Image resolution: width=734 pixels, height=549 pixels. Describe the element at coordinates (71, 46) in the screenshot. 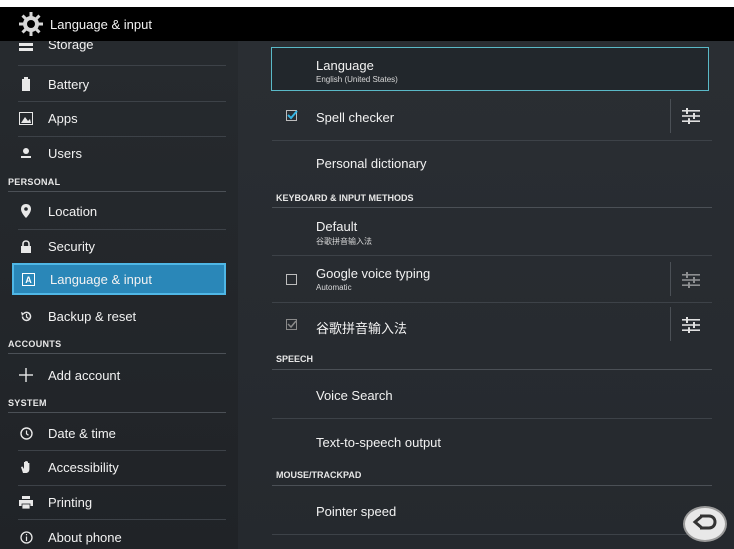

I see `sidebar-item-label: Storage` at that location.